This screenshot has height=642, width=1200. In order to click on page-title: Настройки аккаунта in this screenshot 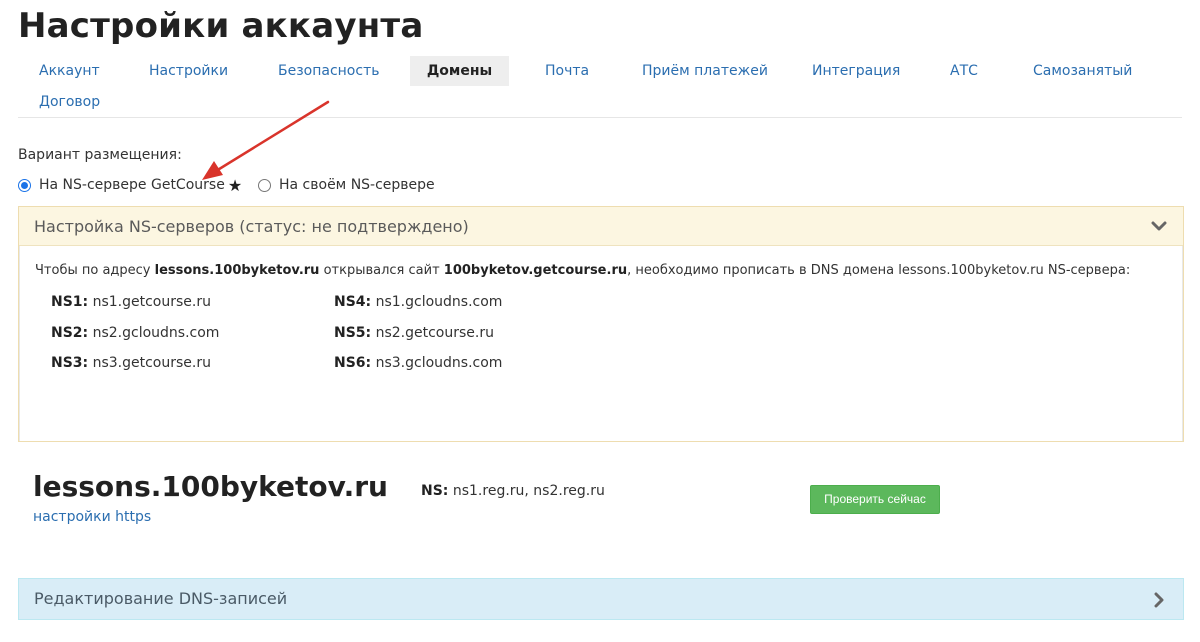, I will do `click(221, 26)`.